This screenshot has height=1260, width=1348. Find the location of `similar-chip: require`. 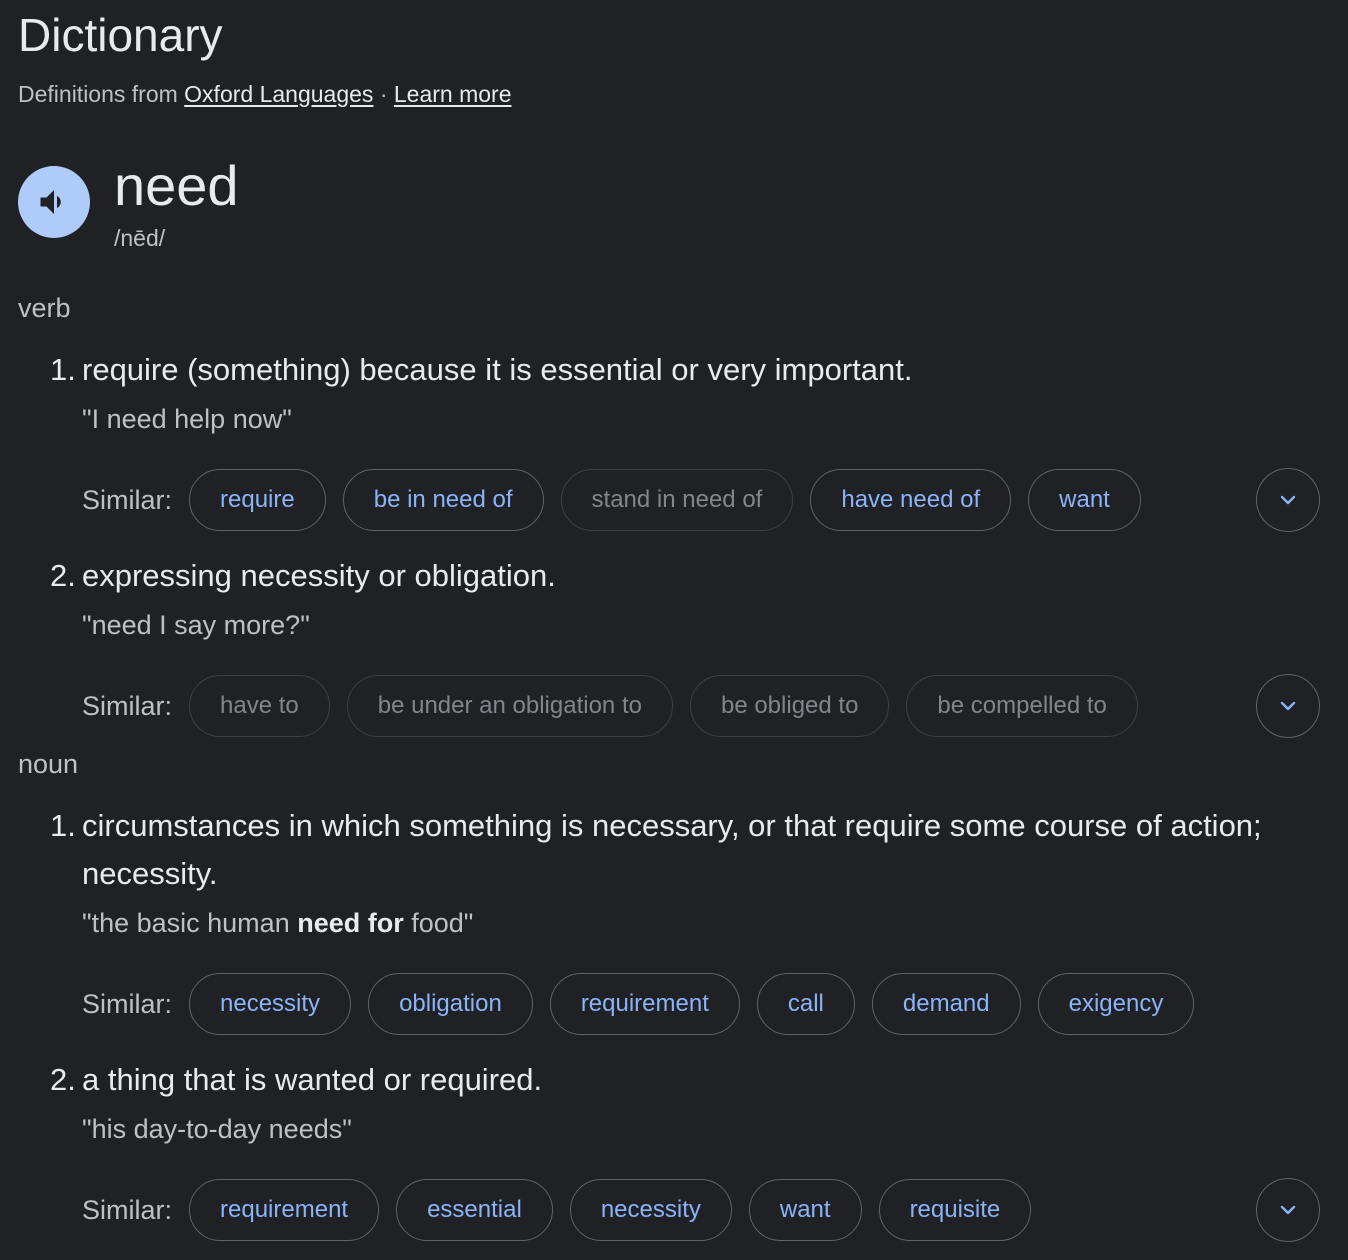

similar-chip: require is located at coordinates (257, 500).